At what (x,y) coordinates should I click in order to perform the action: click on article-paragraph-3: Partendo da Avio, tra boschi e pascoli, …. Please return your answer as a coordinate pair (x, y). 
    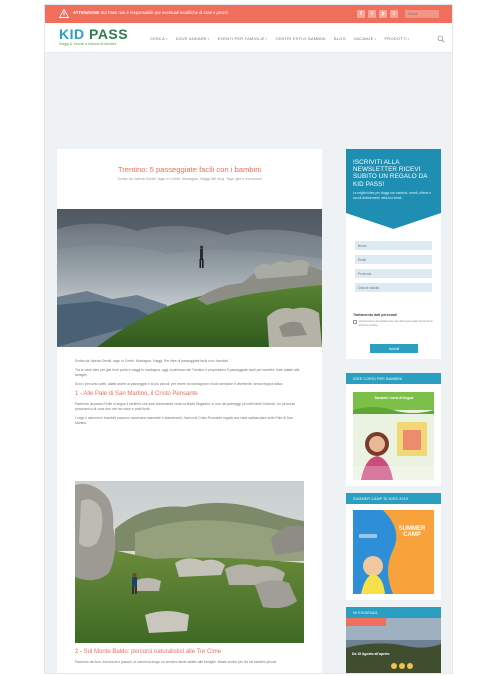
    Looking at the image, I should click on (176, 662).